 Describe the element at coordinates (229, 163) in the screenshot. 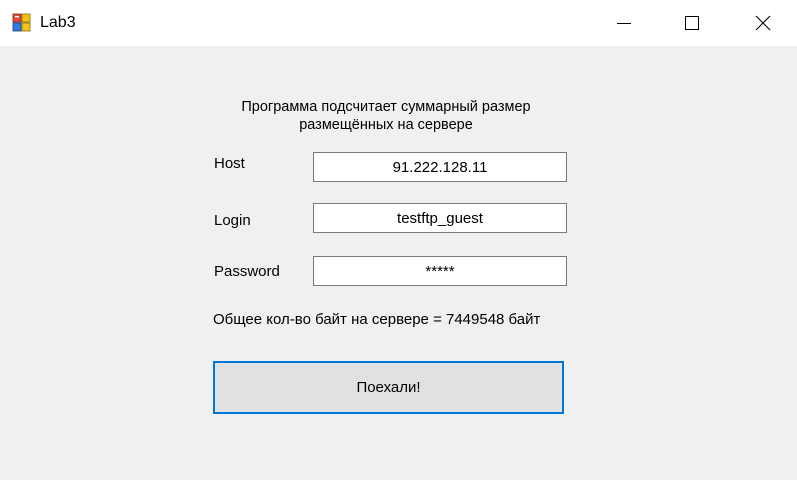

I see `host-label: Host` at that location.